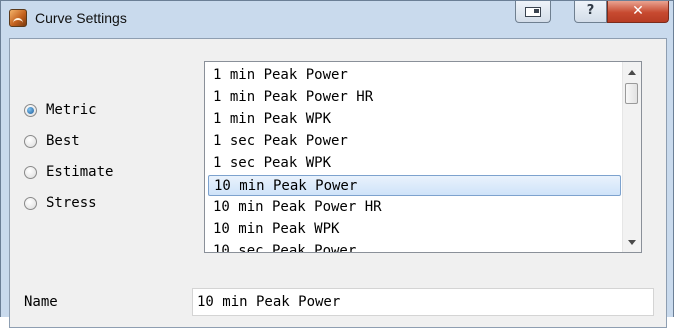 This screenshot has height=328, width=674. What do you see at coordinates (638, 12) in the screenshot?
I see `close-button: ✕` at bounding box center [638, 12].